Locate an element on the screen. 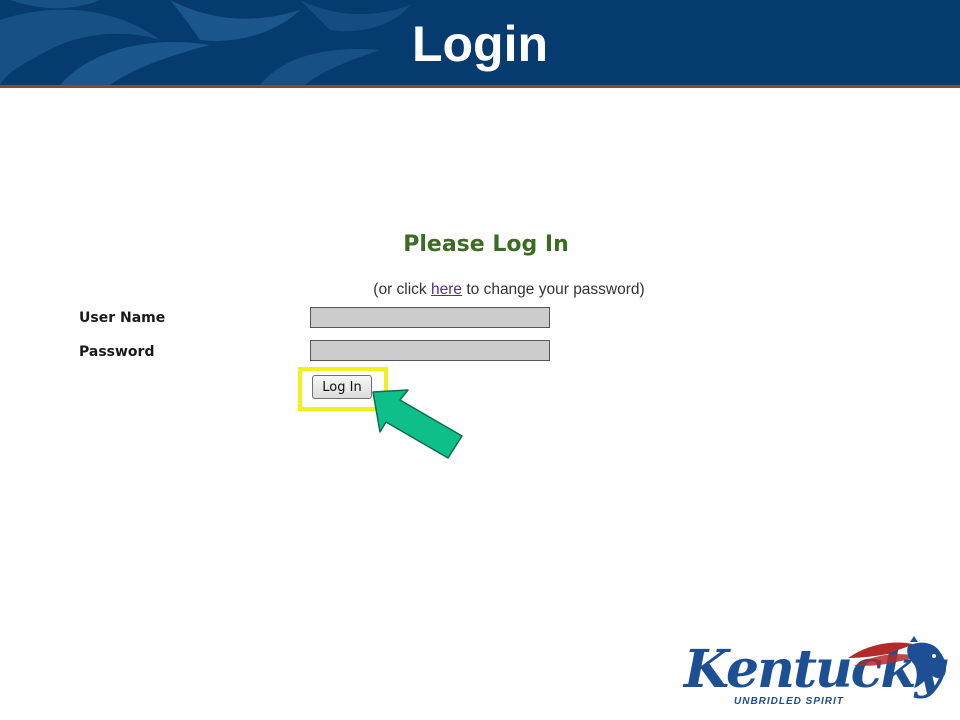 The height and width of the screenshot is (720, 960). change-password-link: here is located at coordinates (446, 289).